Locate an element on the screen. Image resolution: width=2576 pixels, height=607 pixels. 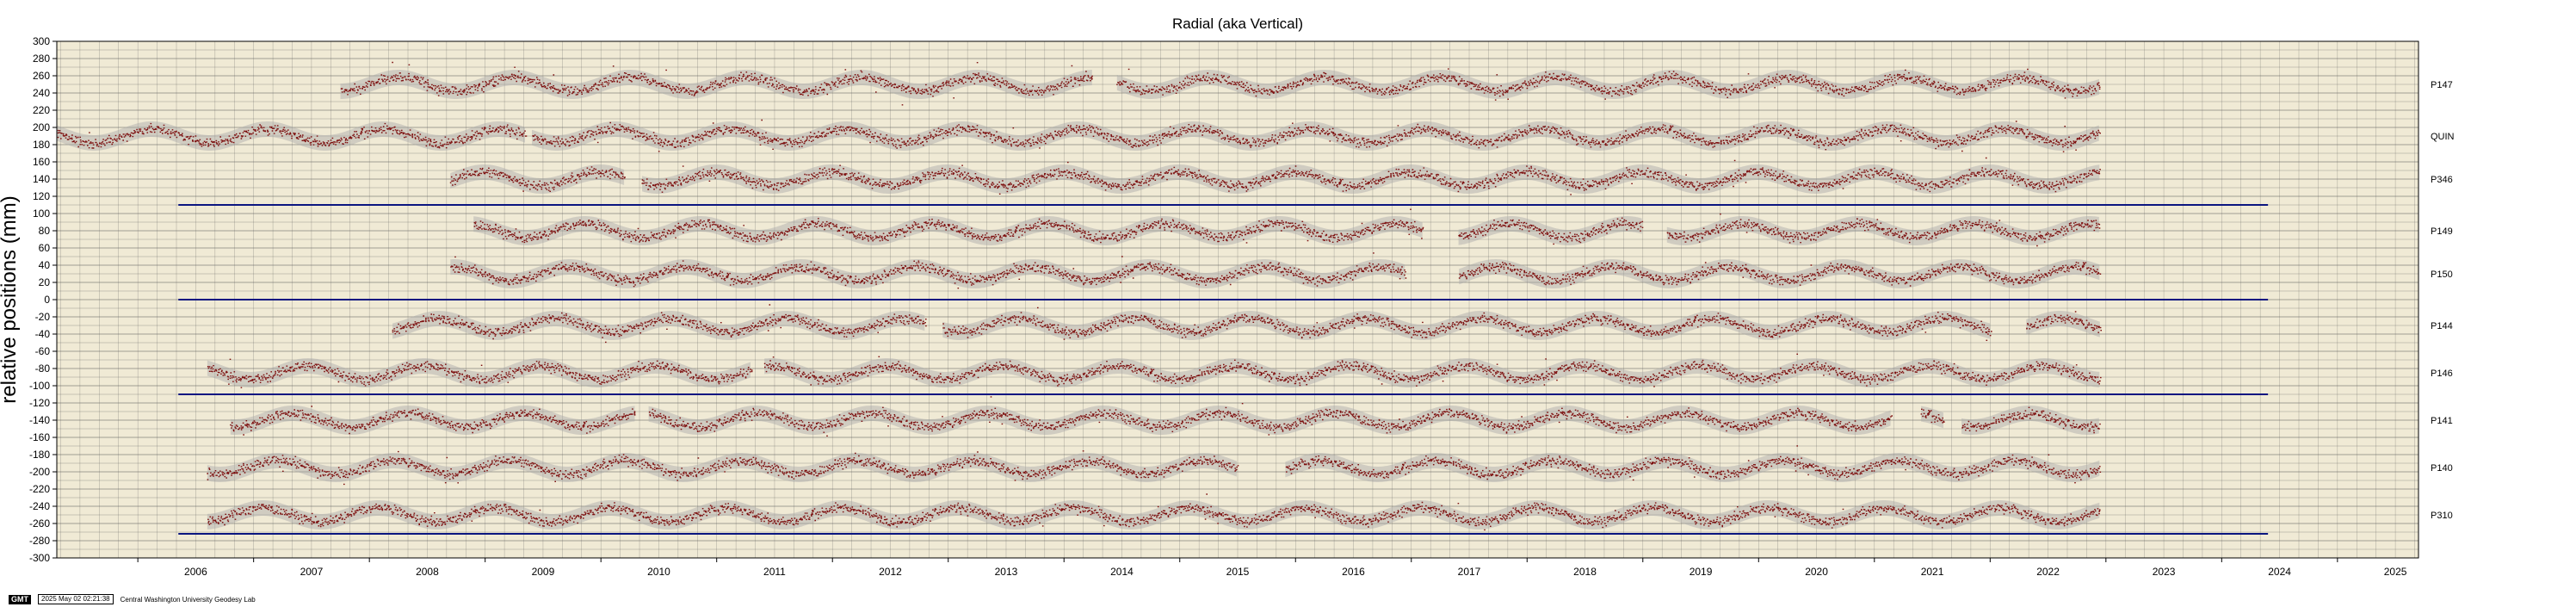
y-tick-label: 0 is located at coordinates (47, 300).